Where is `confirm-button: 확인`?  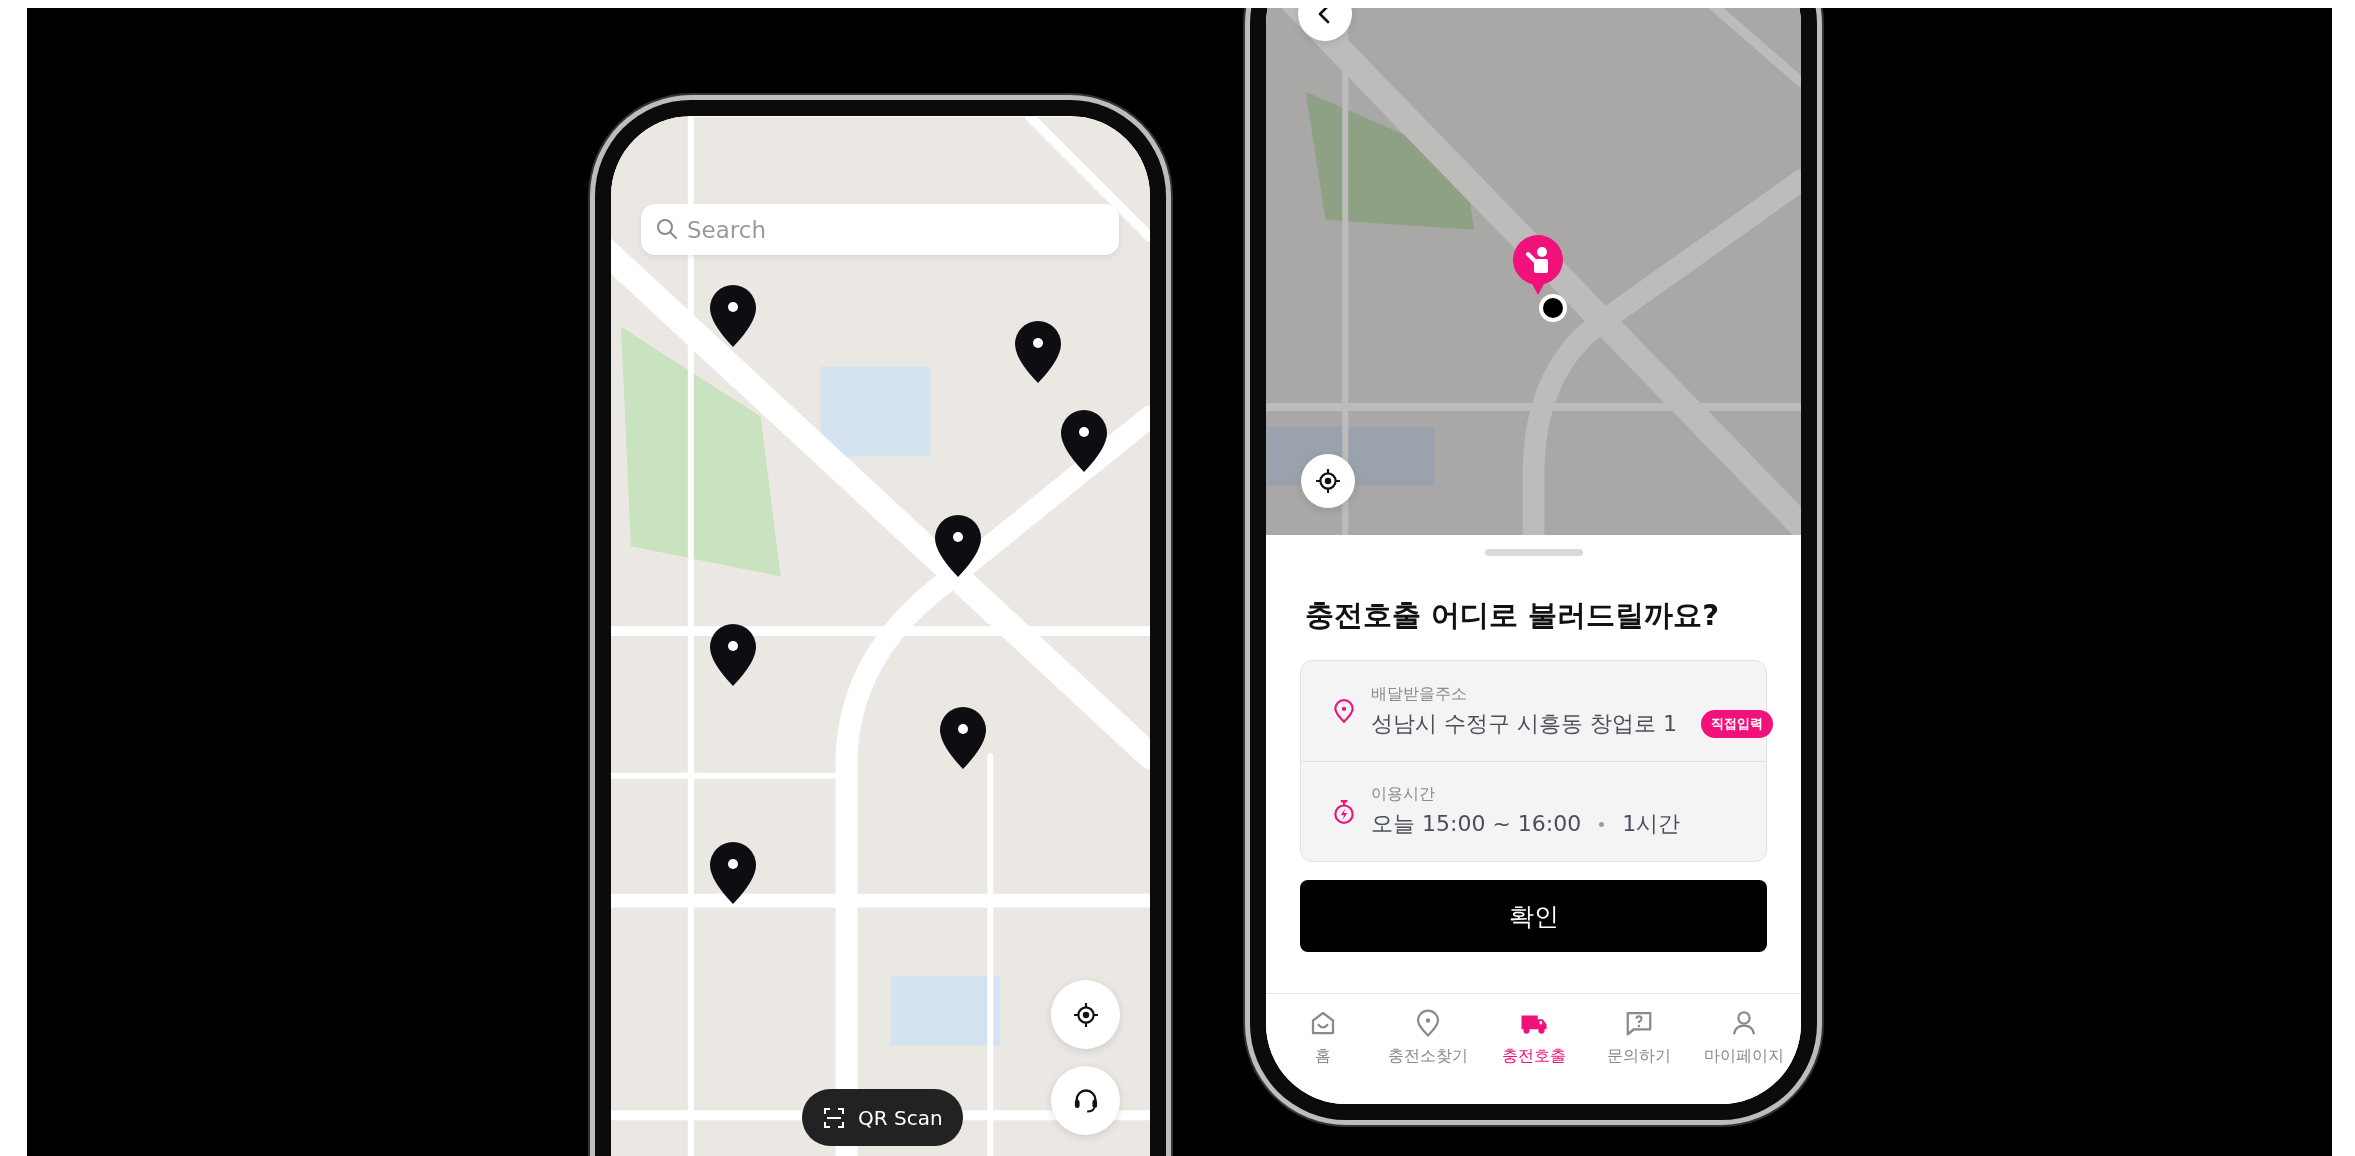
confirm-button: 확인 is located at coordinates (1533, 916).